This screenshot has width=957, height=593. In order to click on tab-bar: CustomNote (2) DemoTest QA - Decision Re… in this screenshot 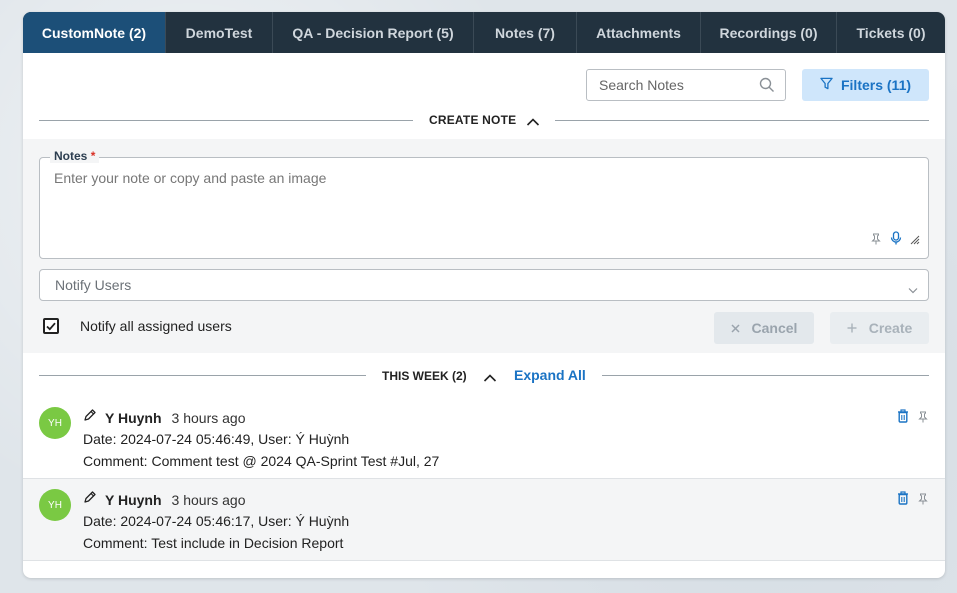, I will do `click(484, 32)`.